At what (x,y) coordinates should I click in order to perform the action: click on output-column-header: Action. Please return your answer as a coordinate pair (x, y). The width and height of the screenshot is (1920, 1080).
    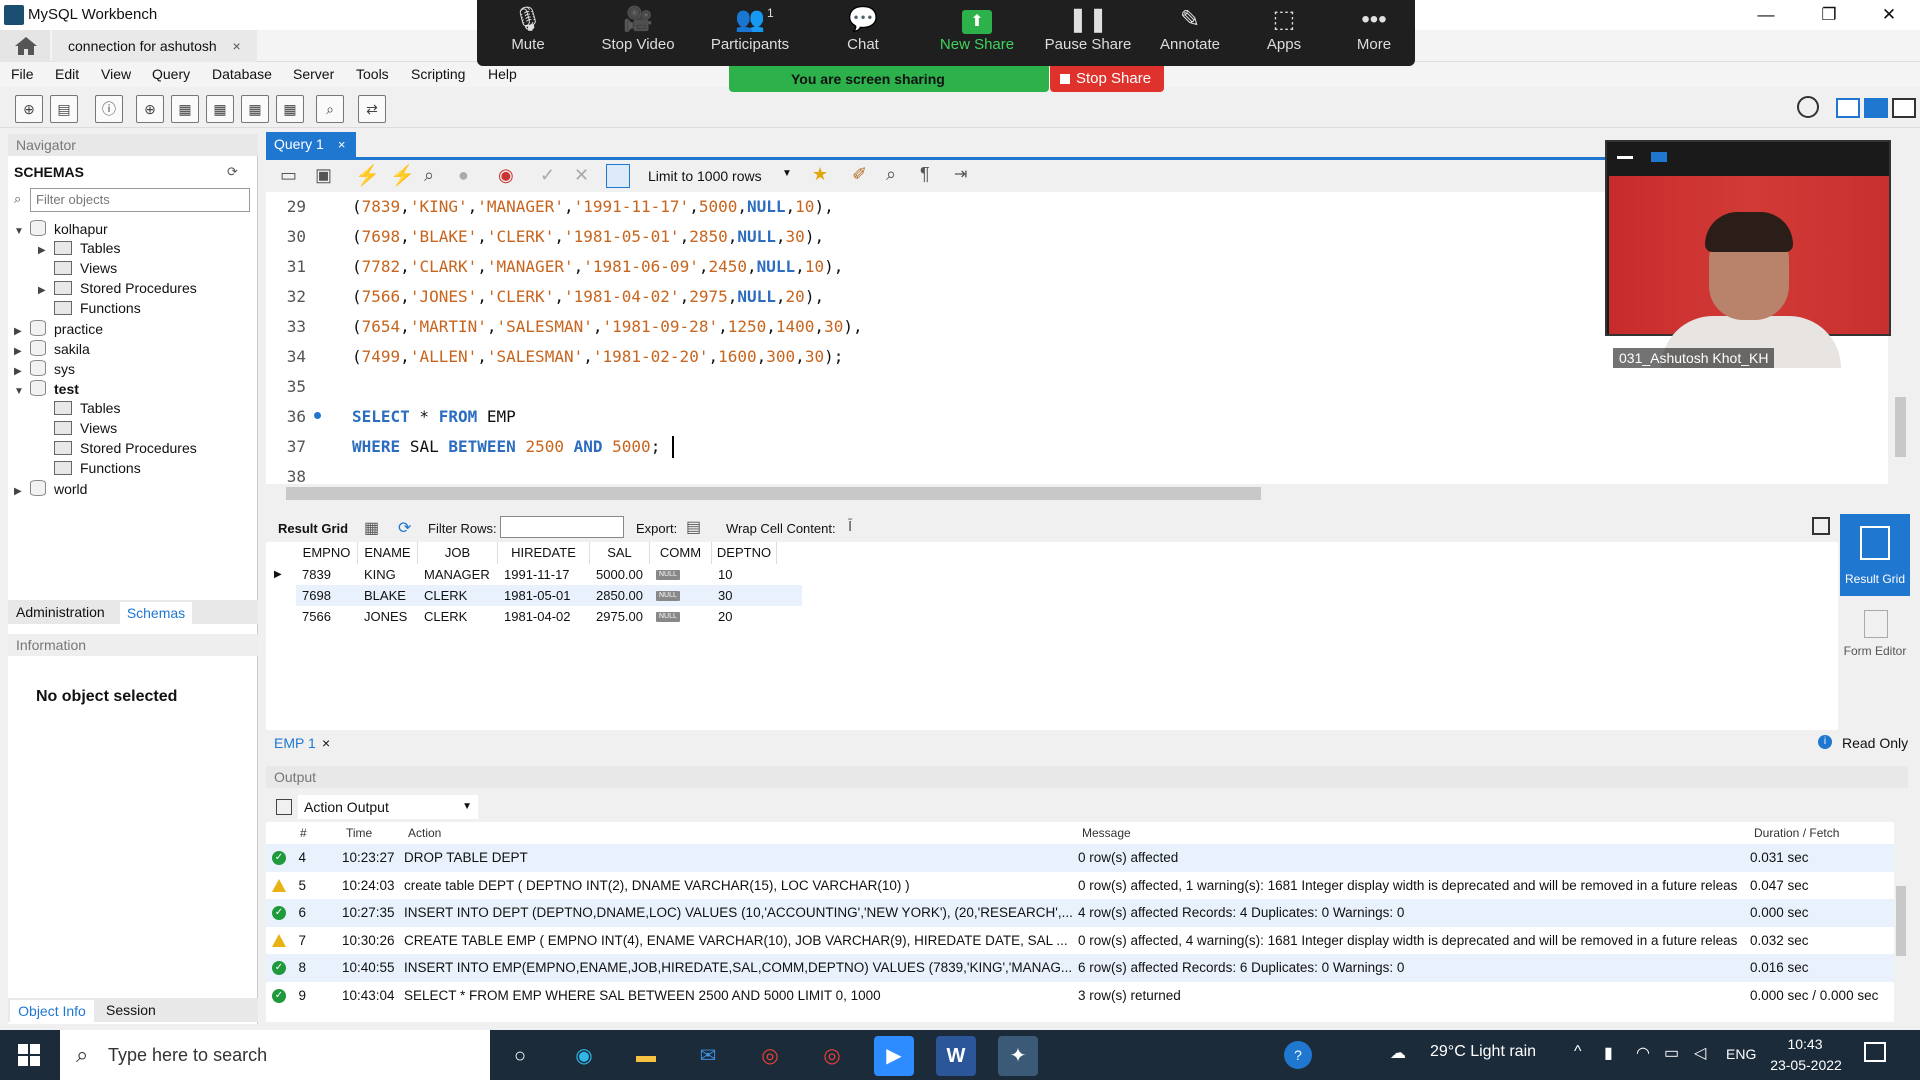
    Looking at the image, I should click on (424, 833).